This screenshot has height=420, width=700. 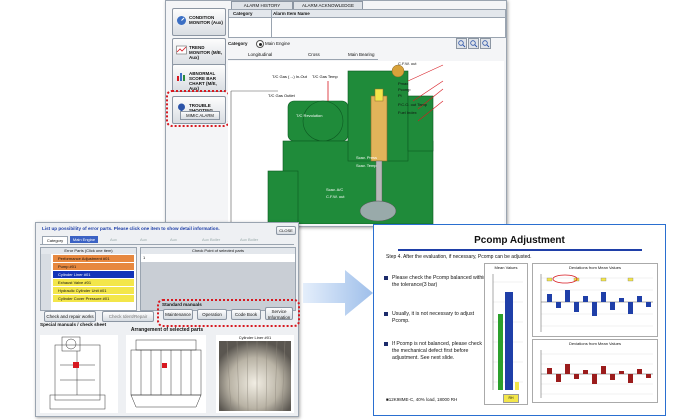 What do you see at coordinates (79, 374) in the screenshot?
I see `engine-sketch-front` at bounding box center [79, 374].